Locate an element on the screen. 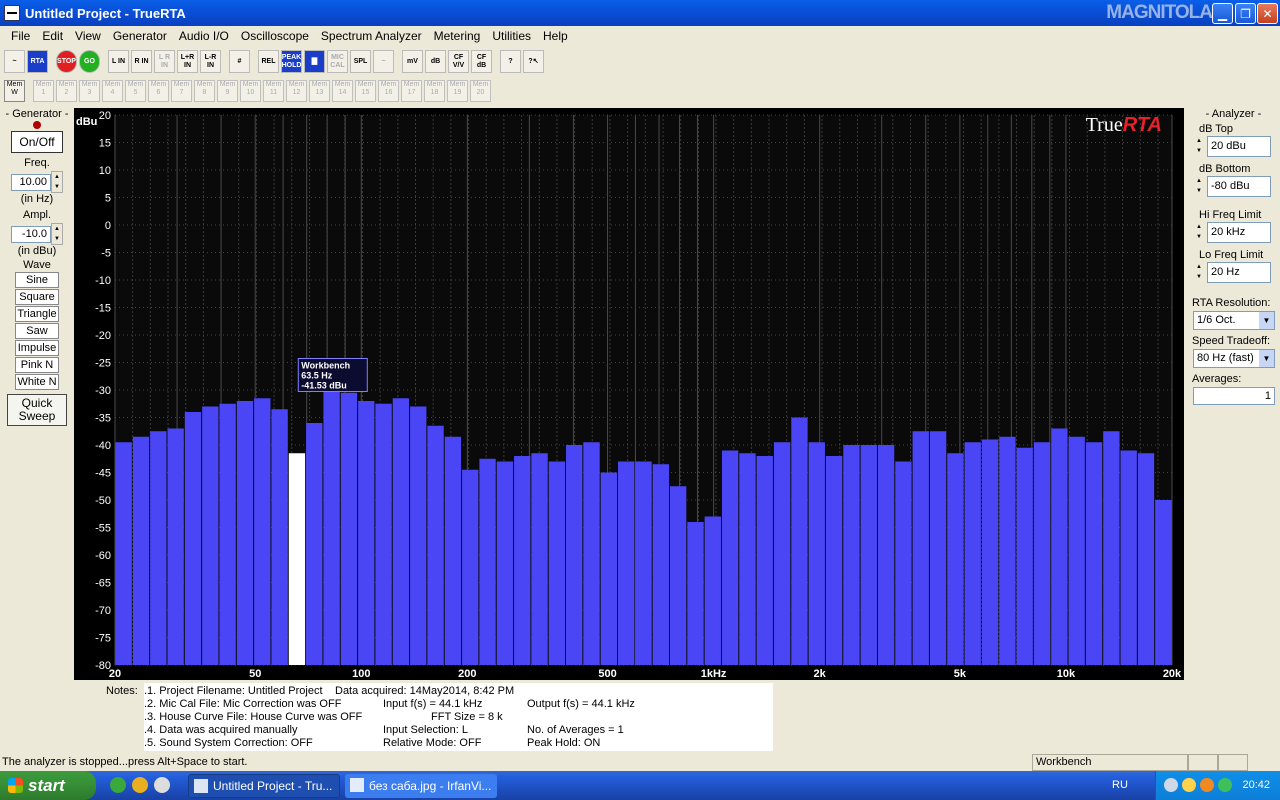  mem-button-3: Mem 3 is located at coordinates (89, 91).